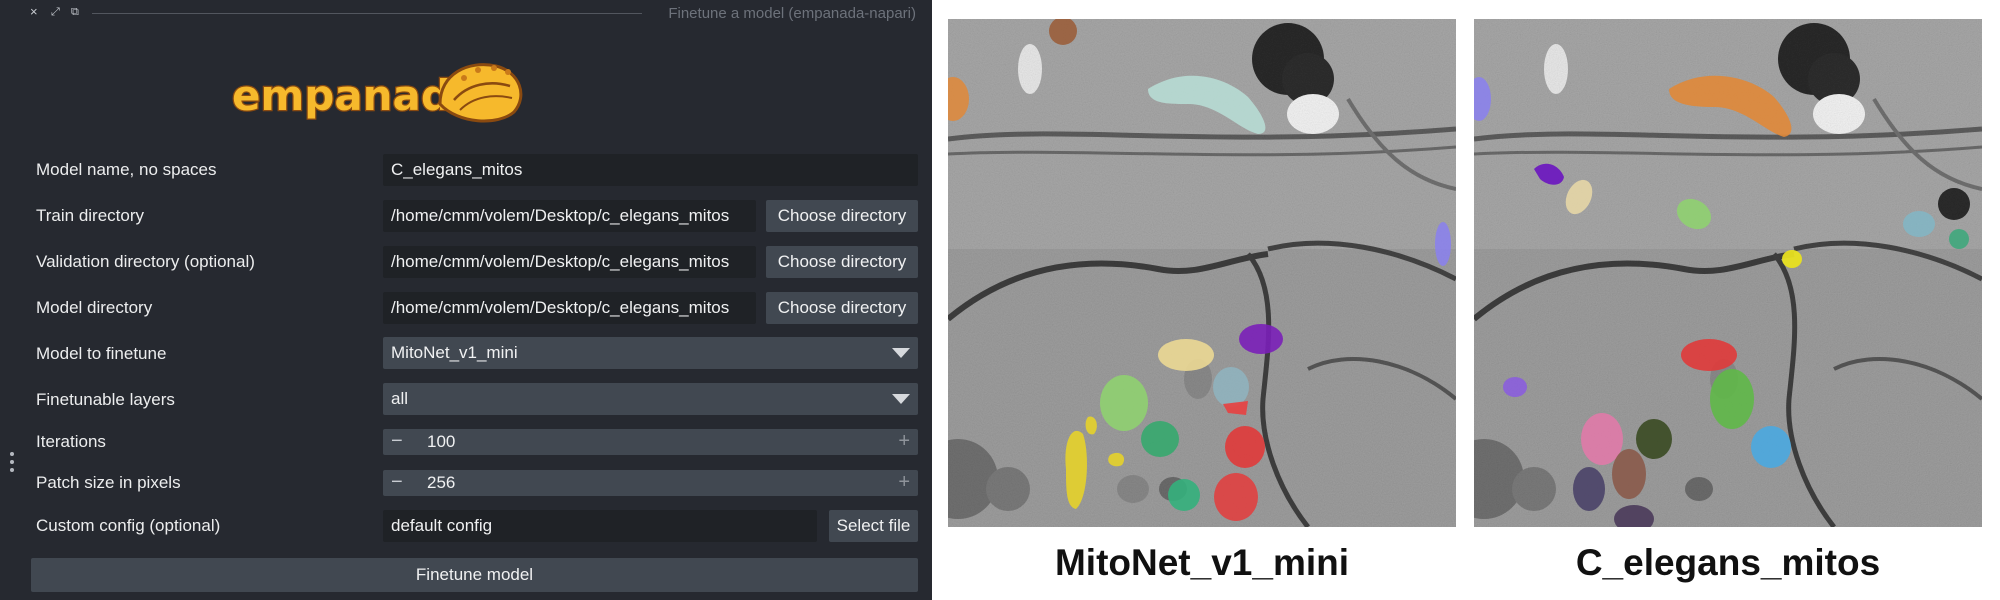 Image resolution: width=2000 pixels, height=600 pixels. What do you see at coordinates (75, 12) in the screenshot?
I see `undock-icon: ⧉` at bounding box center [75, 12].